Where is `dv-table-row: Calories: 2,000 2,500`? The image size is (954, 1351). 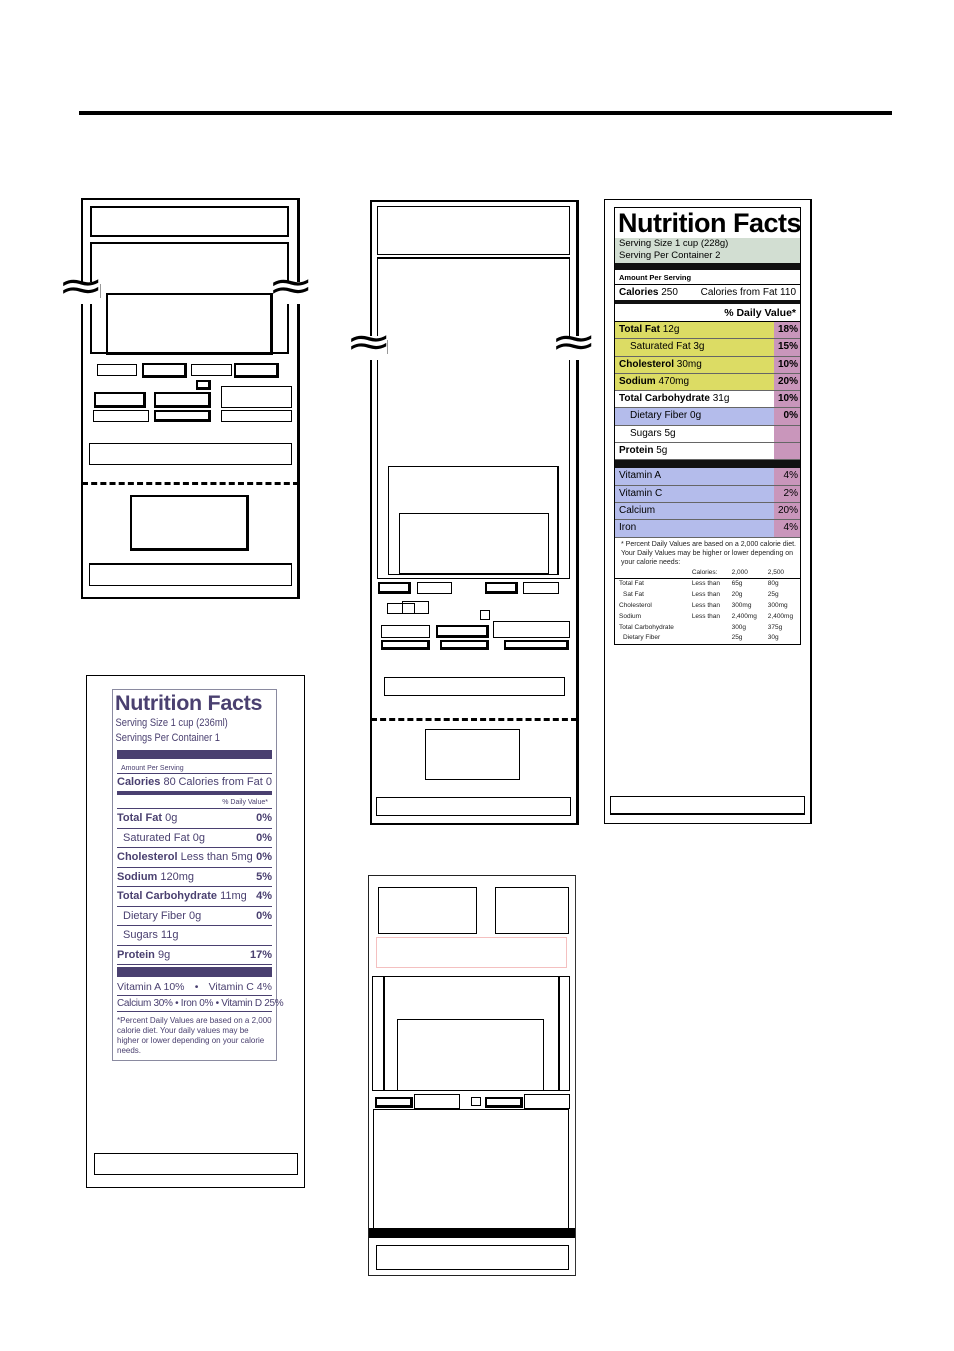
dv-table-row: Calories: 2,000 2,500 is located at coordinates (707, 573).